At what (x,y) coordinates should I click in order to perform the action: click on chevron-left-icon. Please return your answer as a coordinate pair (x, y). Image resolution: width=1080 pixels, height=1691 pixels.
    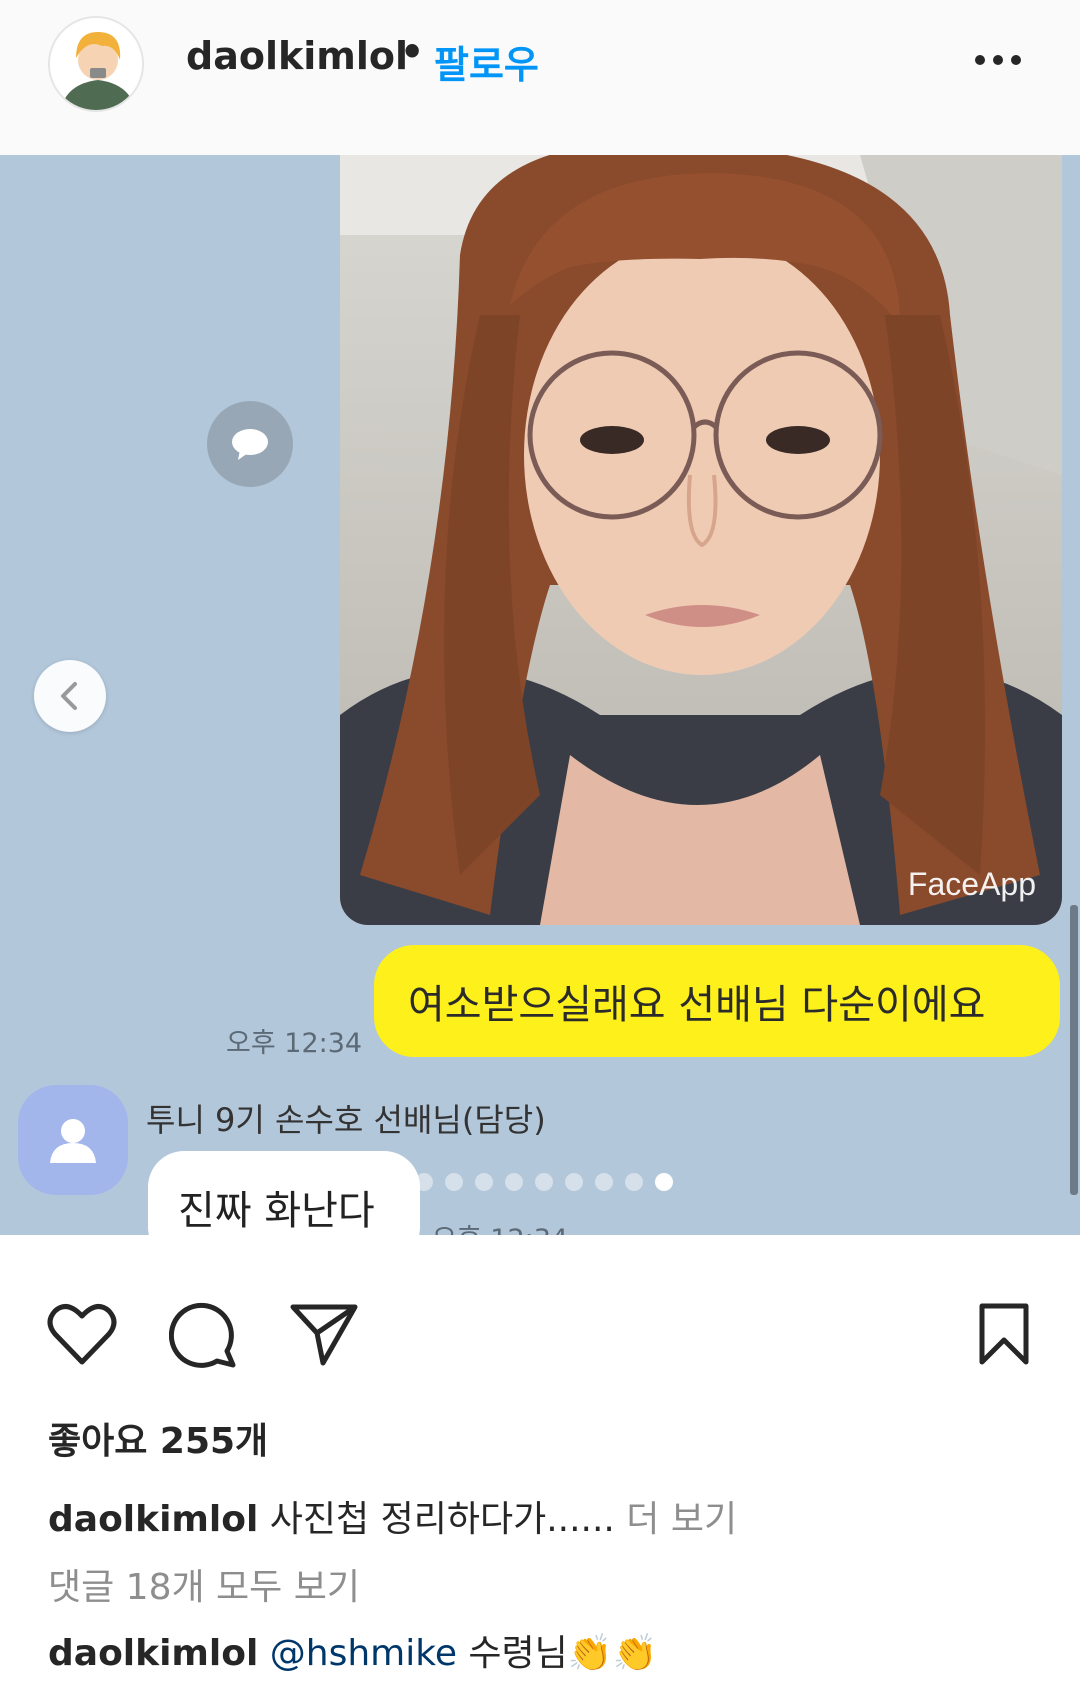
    Looking at the image, I should click on (69, 696).